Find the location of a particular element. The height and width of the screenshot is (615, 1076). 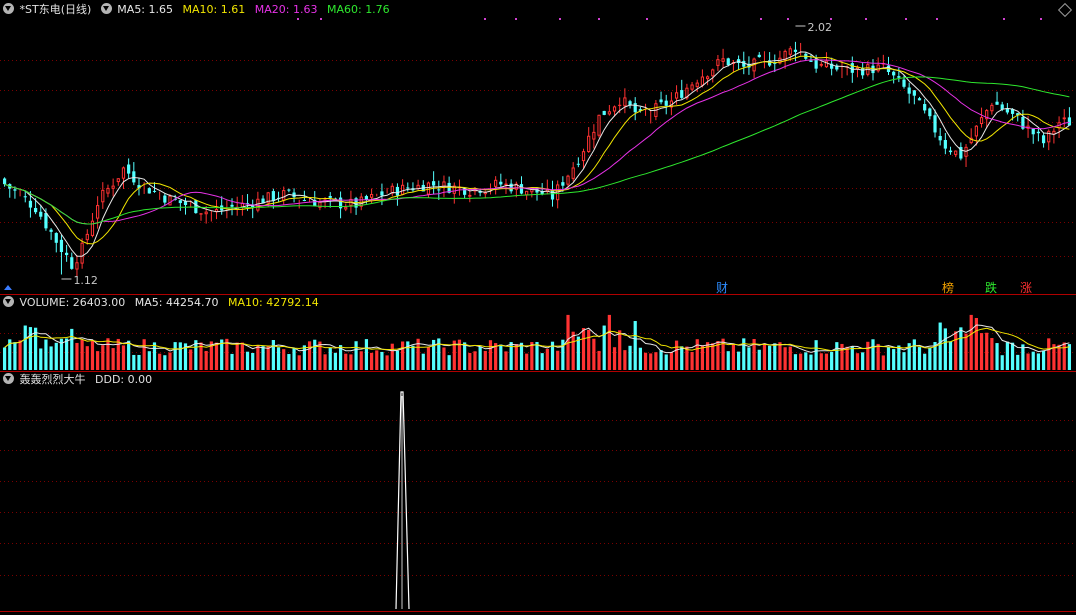

ddd-spike is located at coordinates (402, 500).